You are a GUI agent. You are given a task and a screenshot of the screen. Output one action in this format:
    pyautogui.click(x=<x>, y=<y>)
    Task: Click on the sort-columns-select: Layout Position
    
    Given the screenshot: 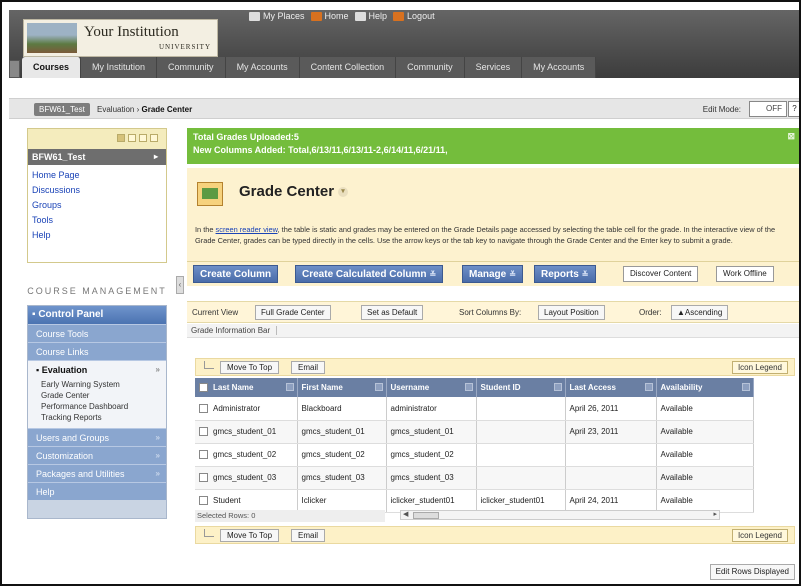 What is the action you would take?
    pyautogui.click(x=571, y=312)
    